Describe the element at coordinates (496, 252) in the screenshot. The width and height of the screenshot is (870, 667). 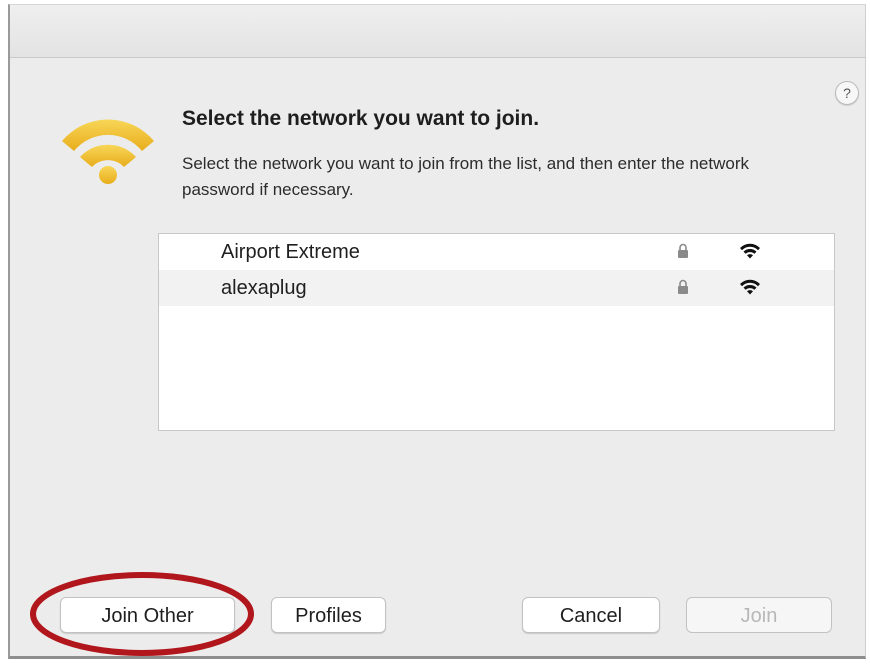
I see `network-row-airport-extreme: Airport Extreme` at that location.